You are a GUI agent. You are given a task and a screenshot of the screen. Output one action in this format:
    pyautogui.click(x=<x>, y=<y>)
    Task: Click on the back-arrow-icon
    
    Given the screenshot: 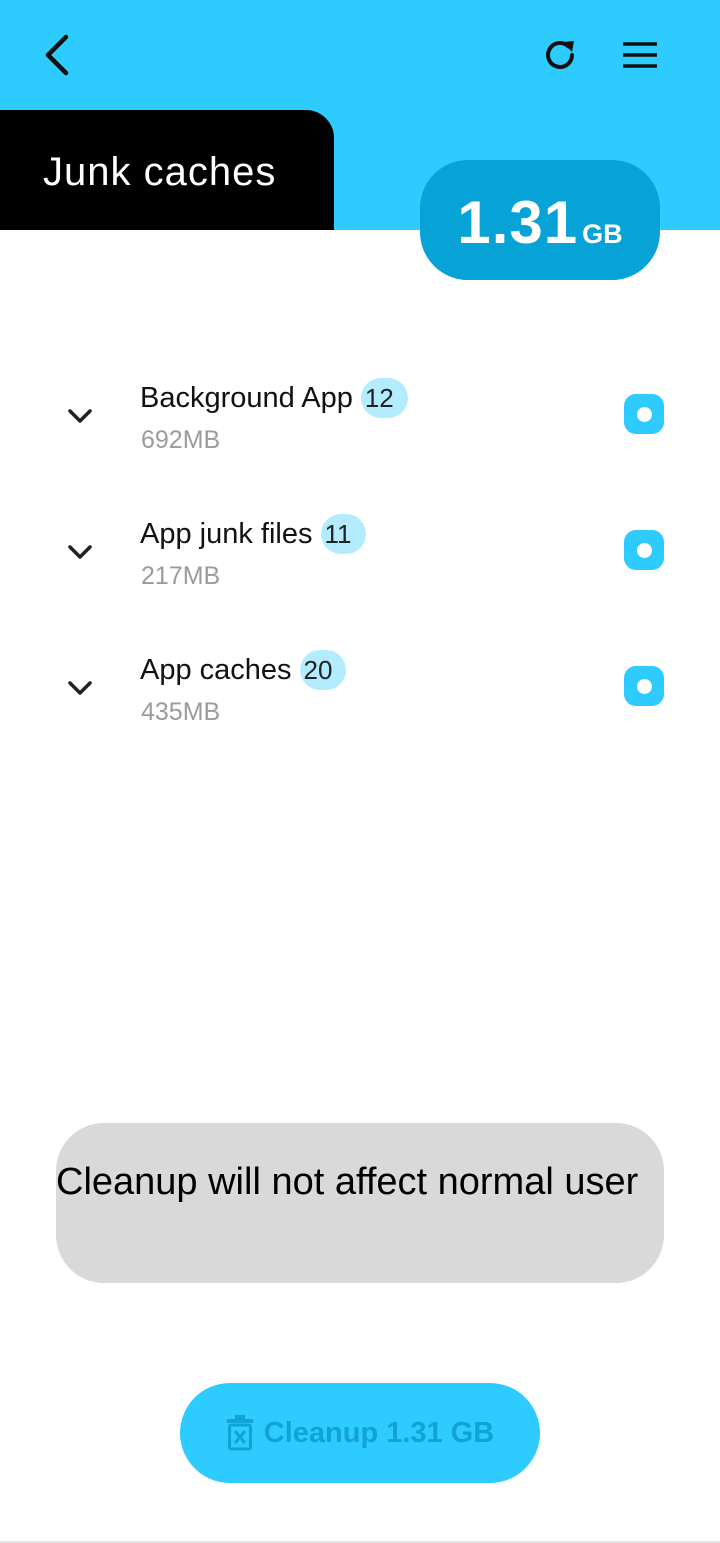 What is the action you would take?
    pyautogui.click(x=57, y=55)
    